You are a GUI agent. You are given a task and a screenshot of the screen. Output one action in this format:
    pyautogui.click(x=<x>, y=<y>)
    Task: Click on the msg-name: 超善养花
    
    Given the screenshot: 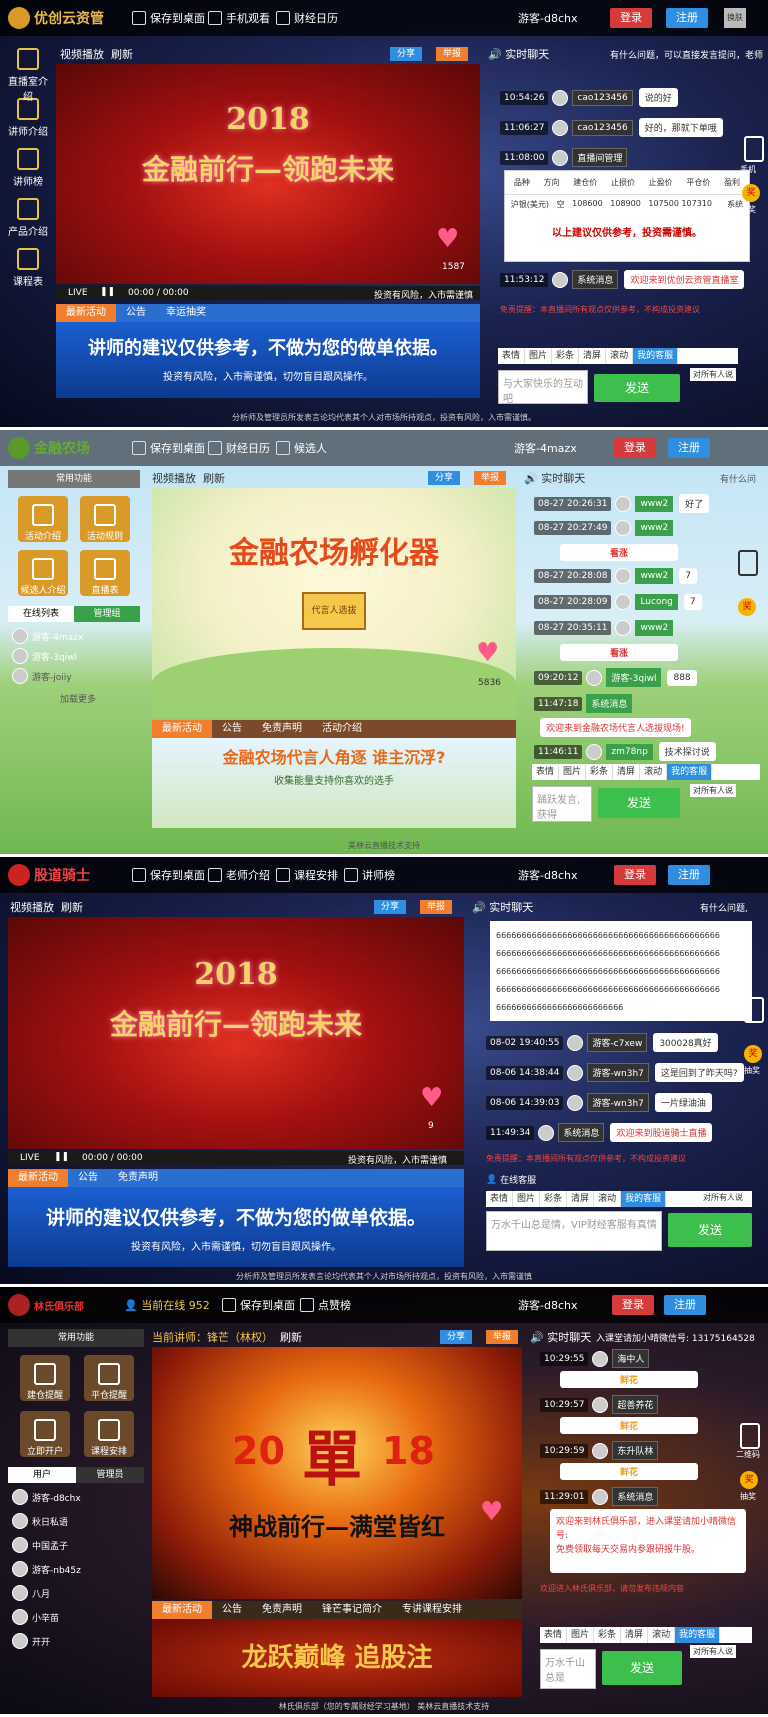 What is the action you would take?
    pyautogui.click(x=635, y=1404)
    